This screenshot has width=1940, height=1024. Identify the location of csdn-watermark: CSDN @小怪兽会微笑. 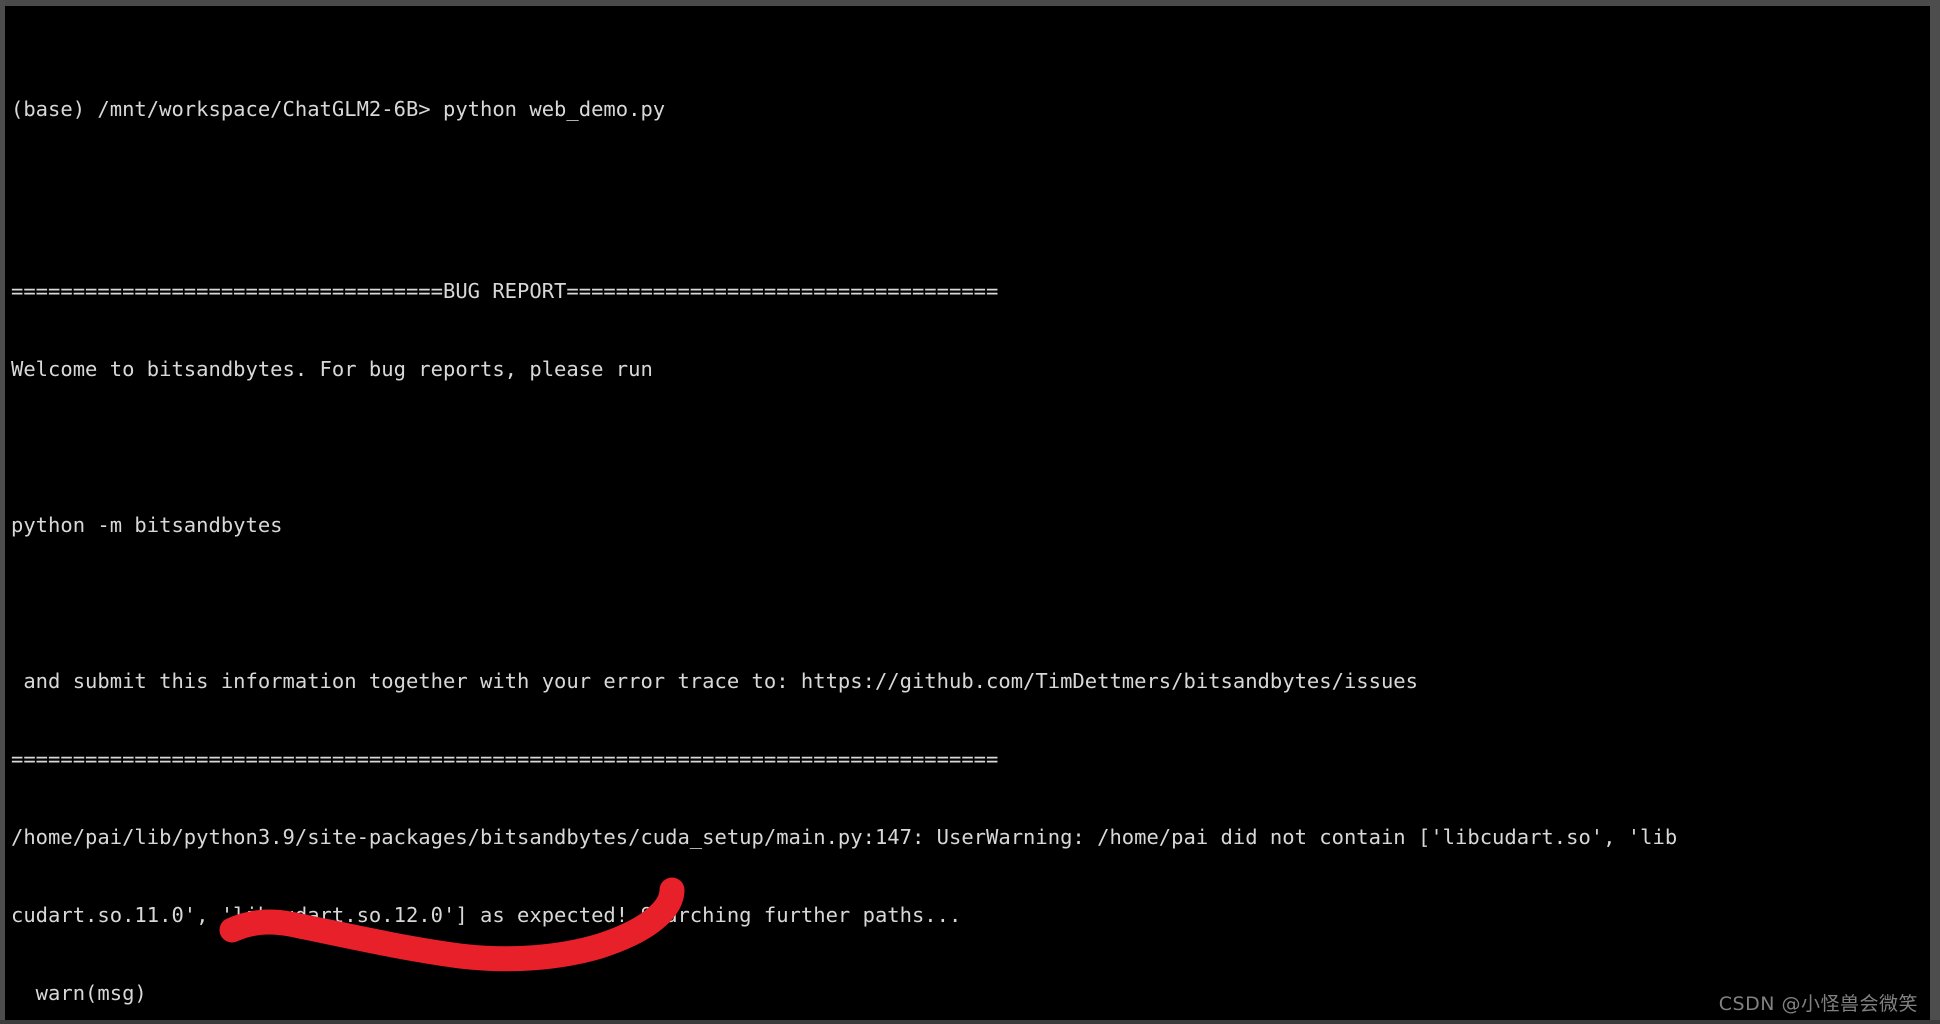
(1818, 1004).